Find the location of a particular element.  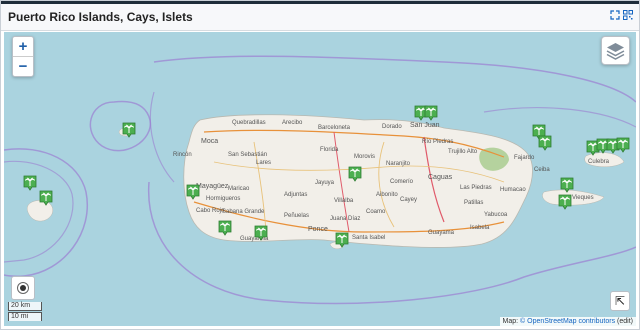

place-label: Ceiba is located at coordinates (542, 170).